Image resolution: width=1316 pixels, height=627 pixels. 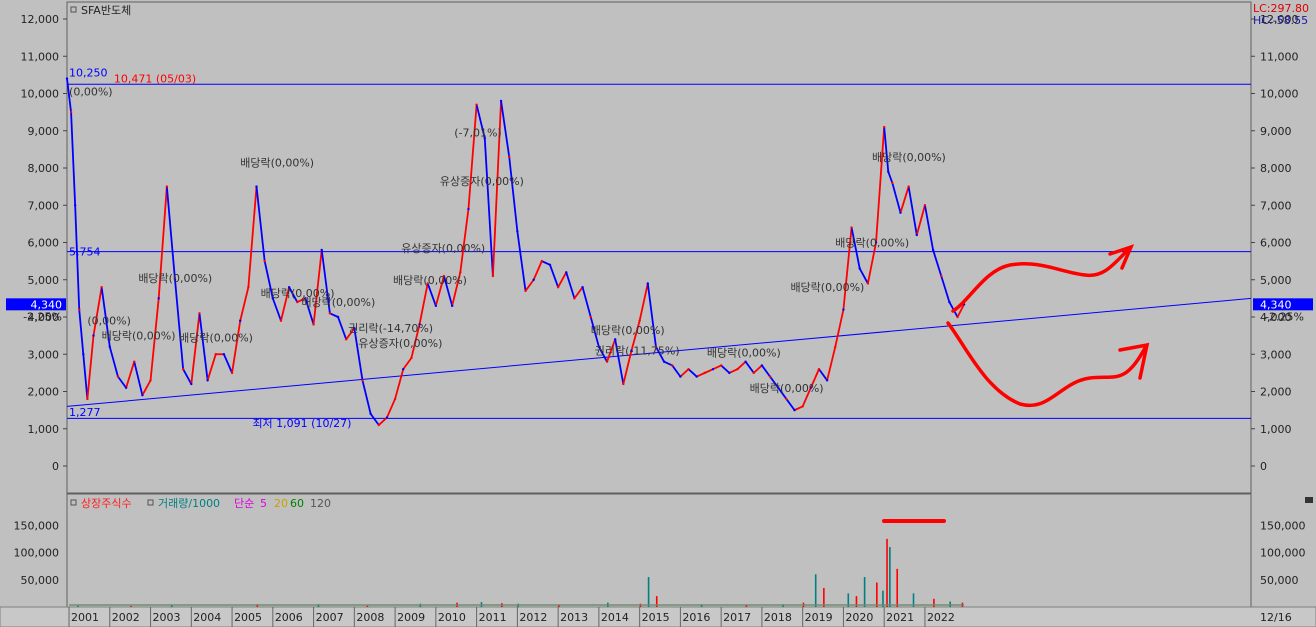 What do you see at coordinates (263, 503) in the screenshot?
I see `volume-legend-item: 5` at bounding box center [263, 503].